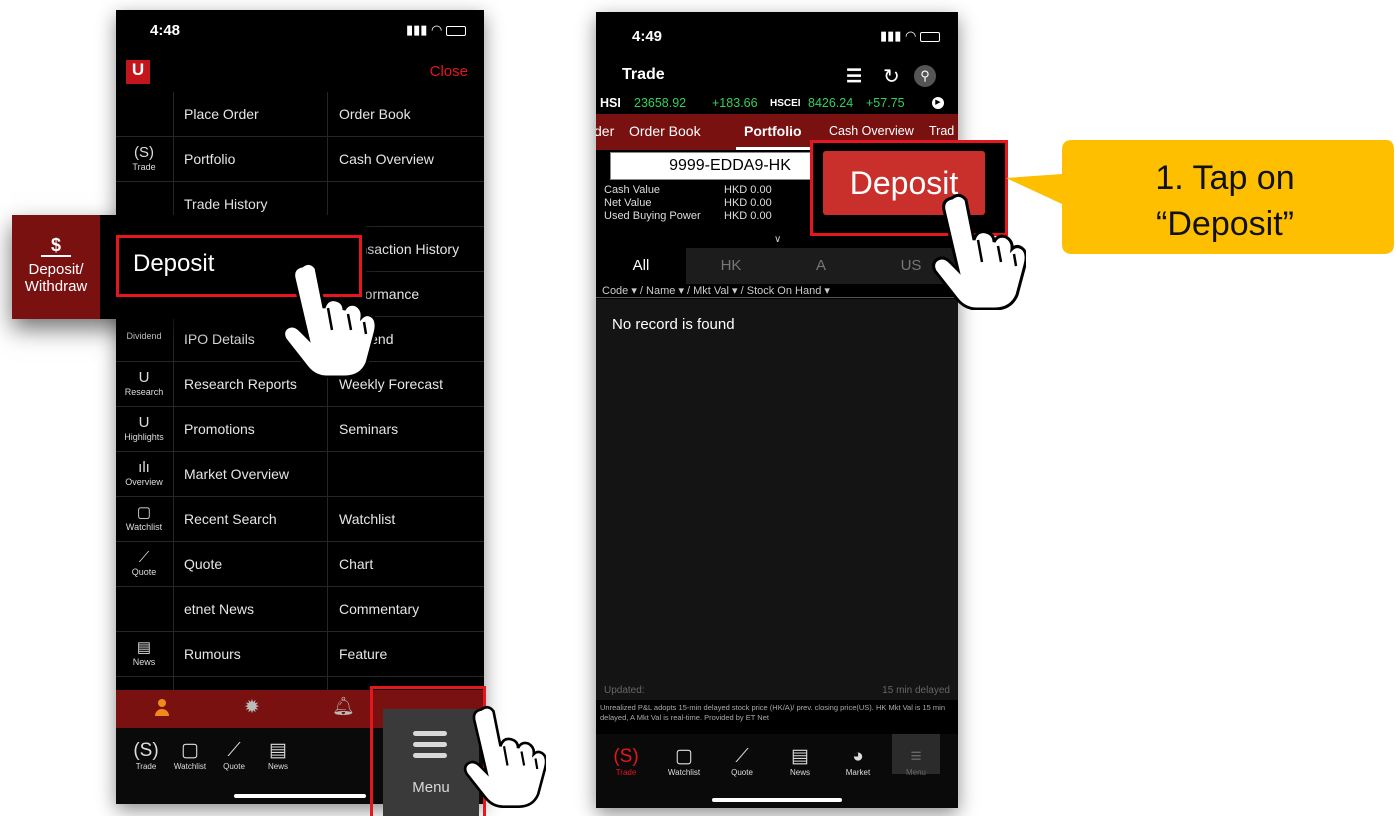  Describe the element at coordinates (219, 429) in the screenshot. I see `menu-item: Promotions` at that location.